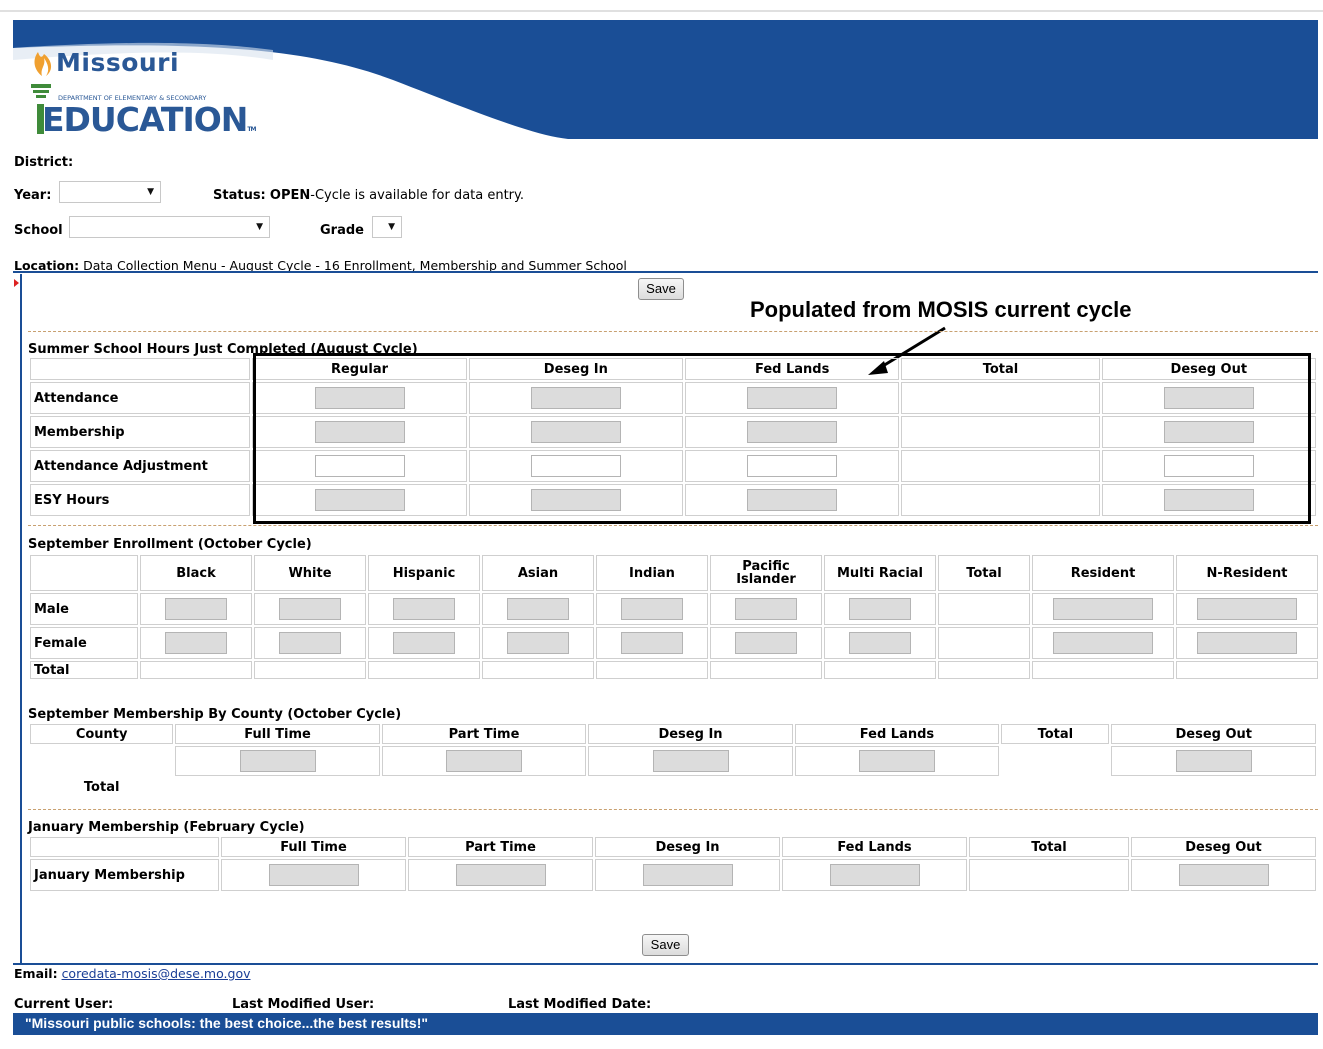 This screenshot has height=1049, width=1323. Describe the element at coordinates (310, 609) in the screenshot. I see `male-white-field` at that location.